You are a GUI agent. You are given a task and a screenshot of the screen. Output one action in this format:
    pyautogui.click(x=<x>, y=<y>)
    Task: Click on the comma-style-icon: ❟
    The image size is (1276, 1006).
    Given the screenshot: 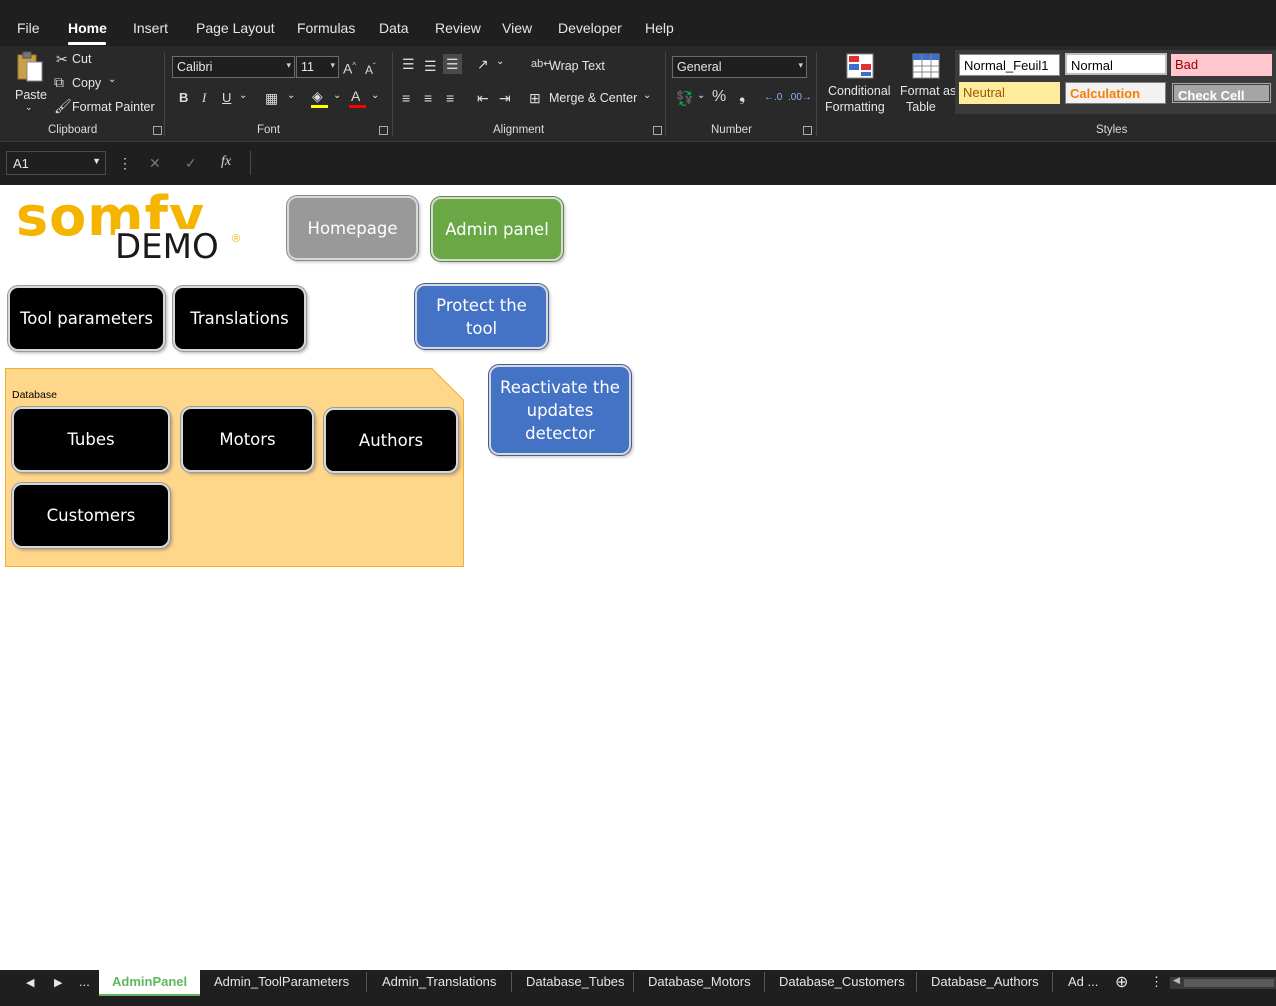 What is the action you would take?
    pyautogui.click(x=742, y=97)
    